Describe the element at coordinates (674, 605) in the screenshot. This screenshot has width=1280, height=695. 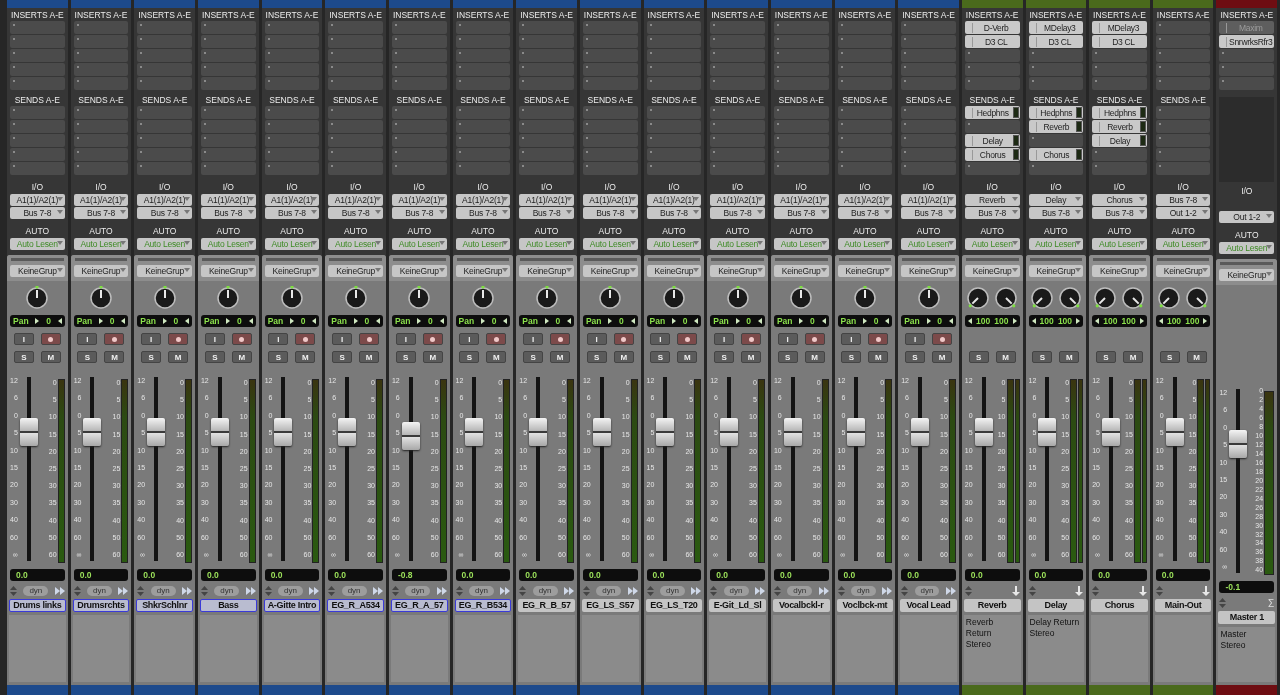
I see `track-name: EG_LS_T20` at that location.